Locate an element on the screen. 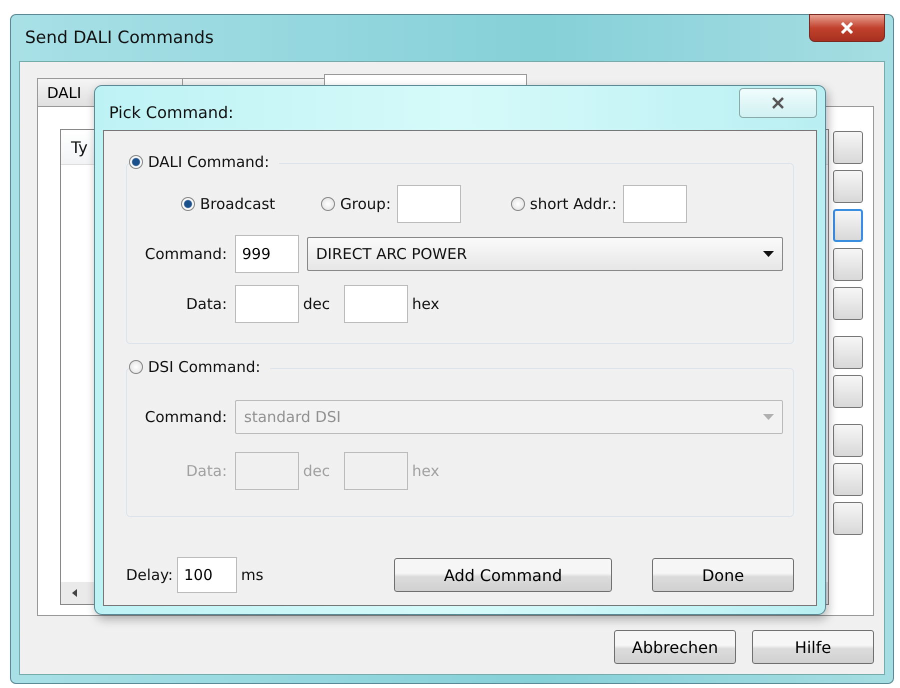 The image size is (900, 688). dali-command-radio: DALI Command: is located at coordinates (199, 162).